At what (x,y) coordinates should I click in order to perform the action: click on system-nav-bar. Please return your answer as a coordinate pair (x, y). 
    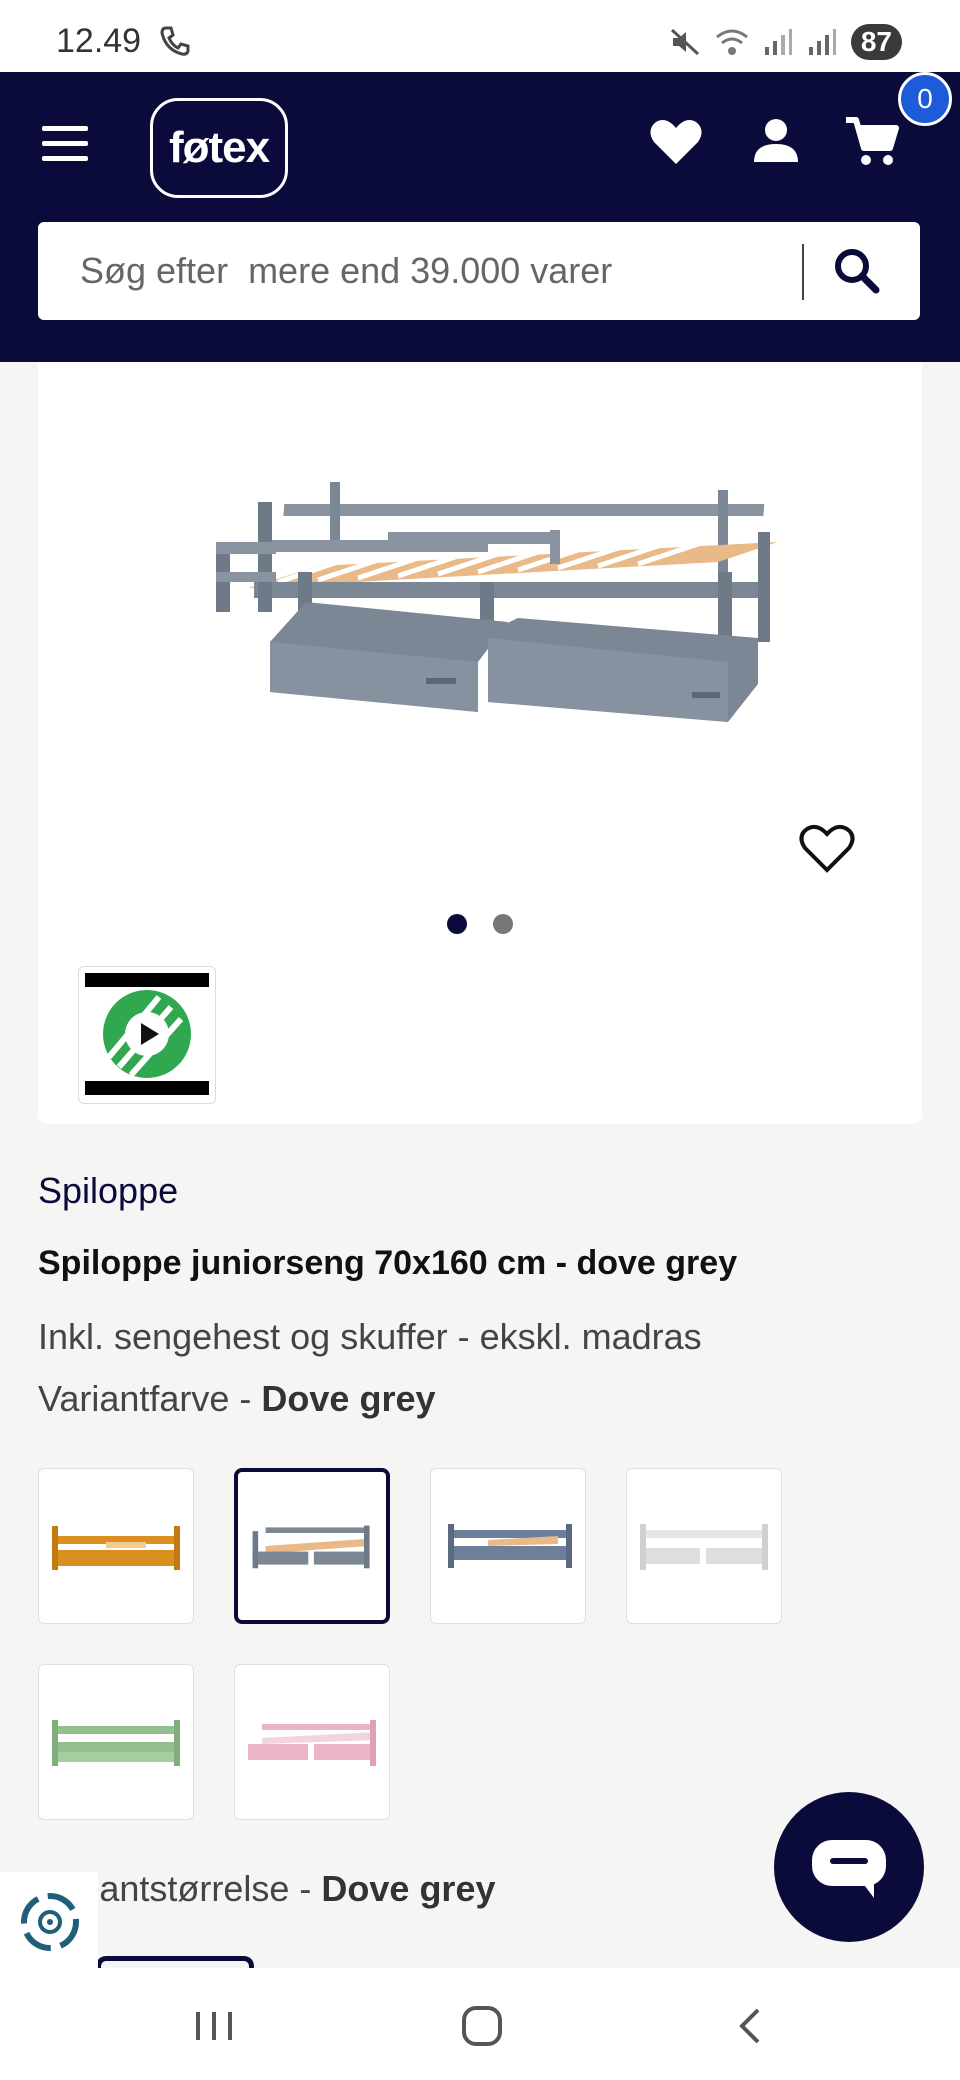
    Looking at the image, I should click on (480, 2024).